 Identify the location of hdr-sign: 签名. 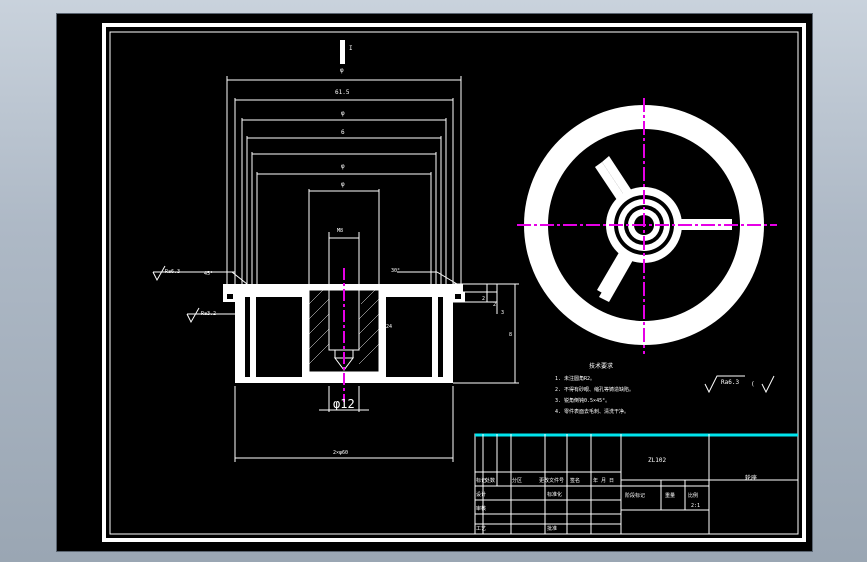
(575, 480).